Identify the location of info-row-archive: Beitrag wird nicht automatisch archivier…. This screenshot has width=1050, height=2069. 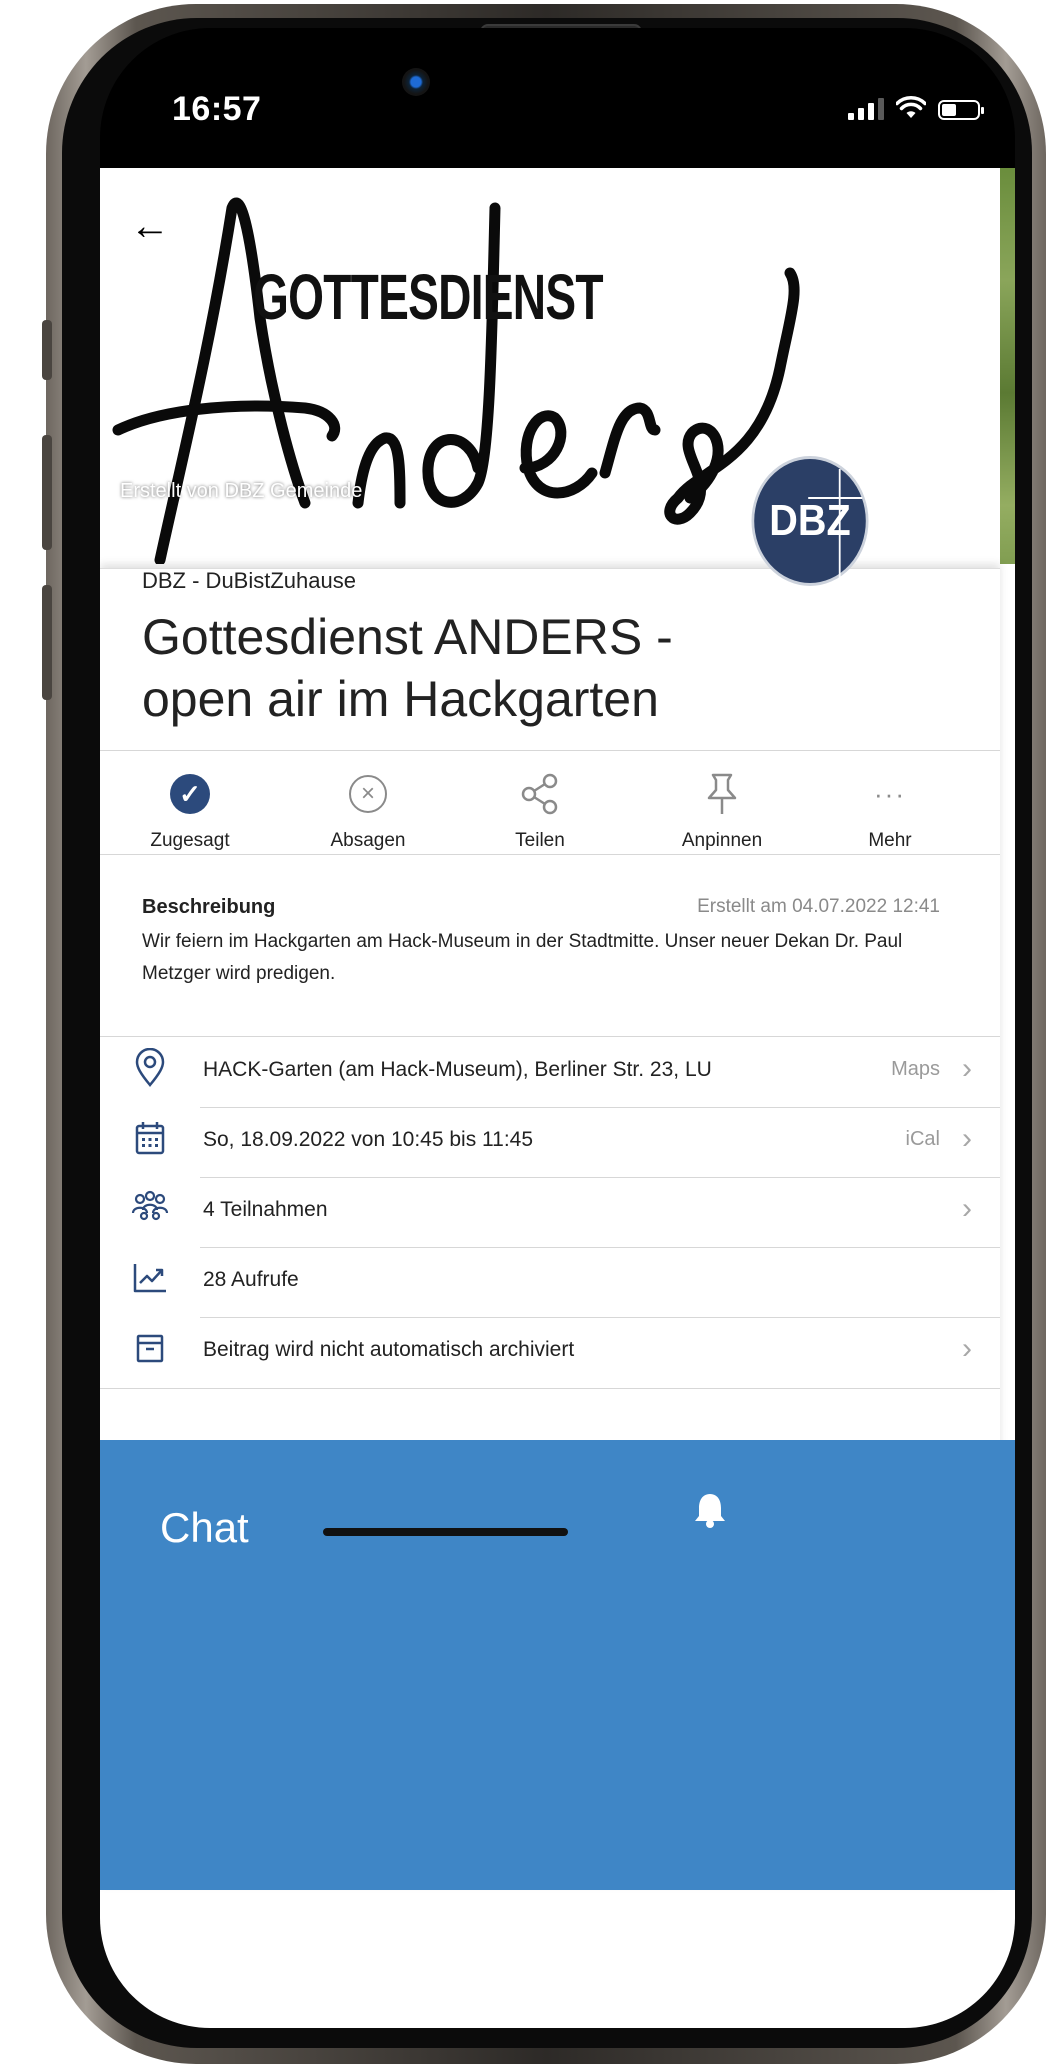
(550, 1353).